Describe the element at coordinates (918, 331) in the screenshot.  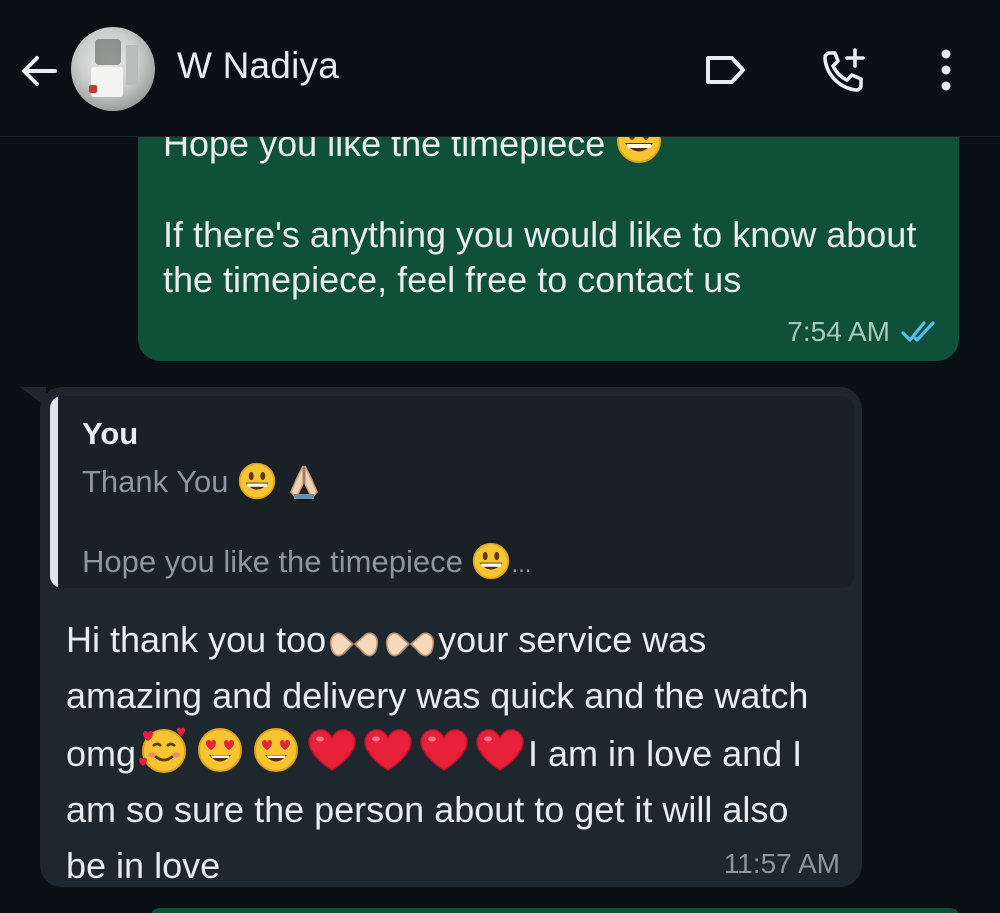
I see `read-receipt-icon` at that location.